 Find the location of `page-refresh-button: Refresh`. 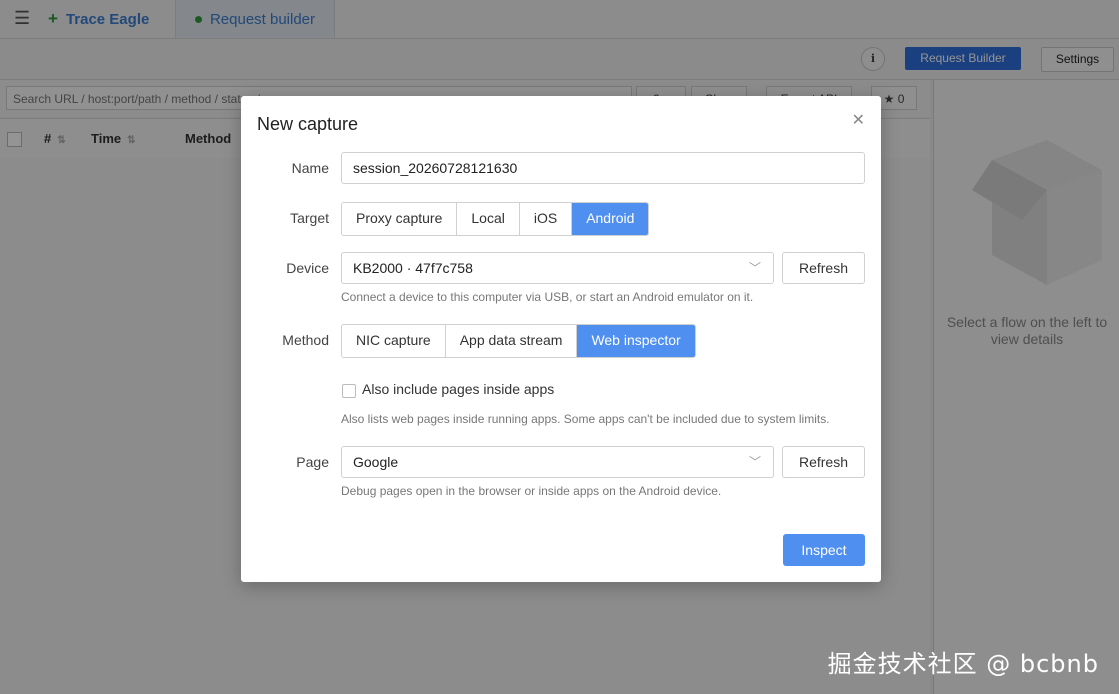

page-refresh-button: Refresh is located at coordinates (823, 462).